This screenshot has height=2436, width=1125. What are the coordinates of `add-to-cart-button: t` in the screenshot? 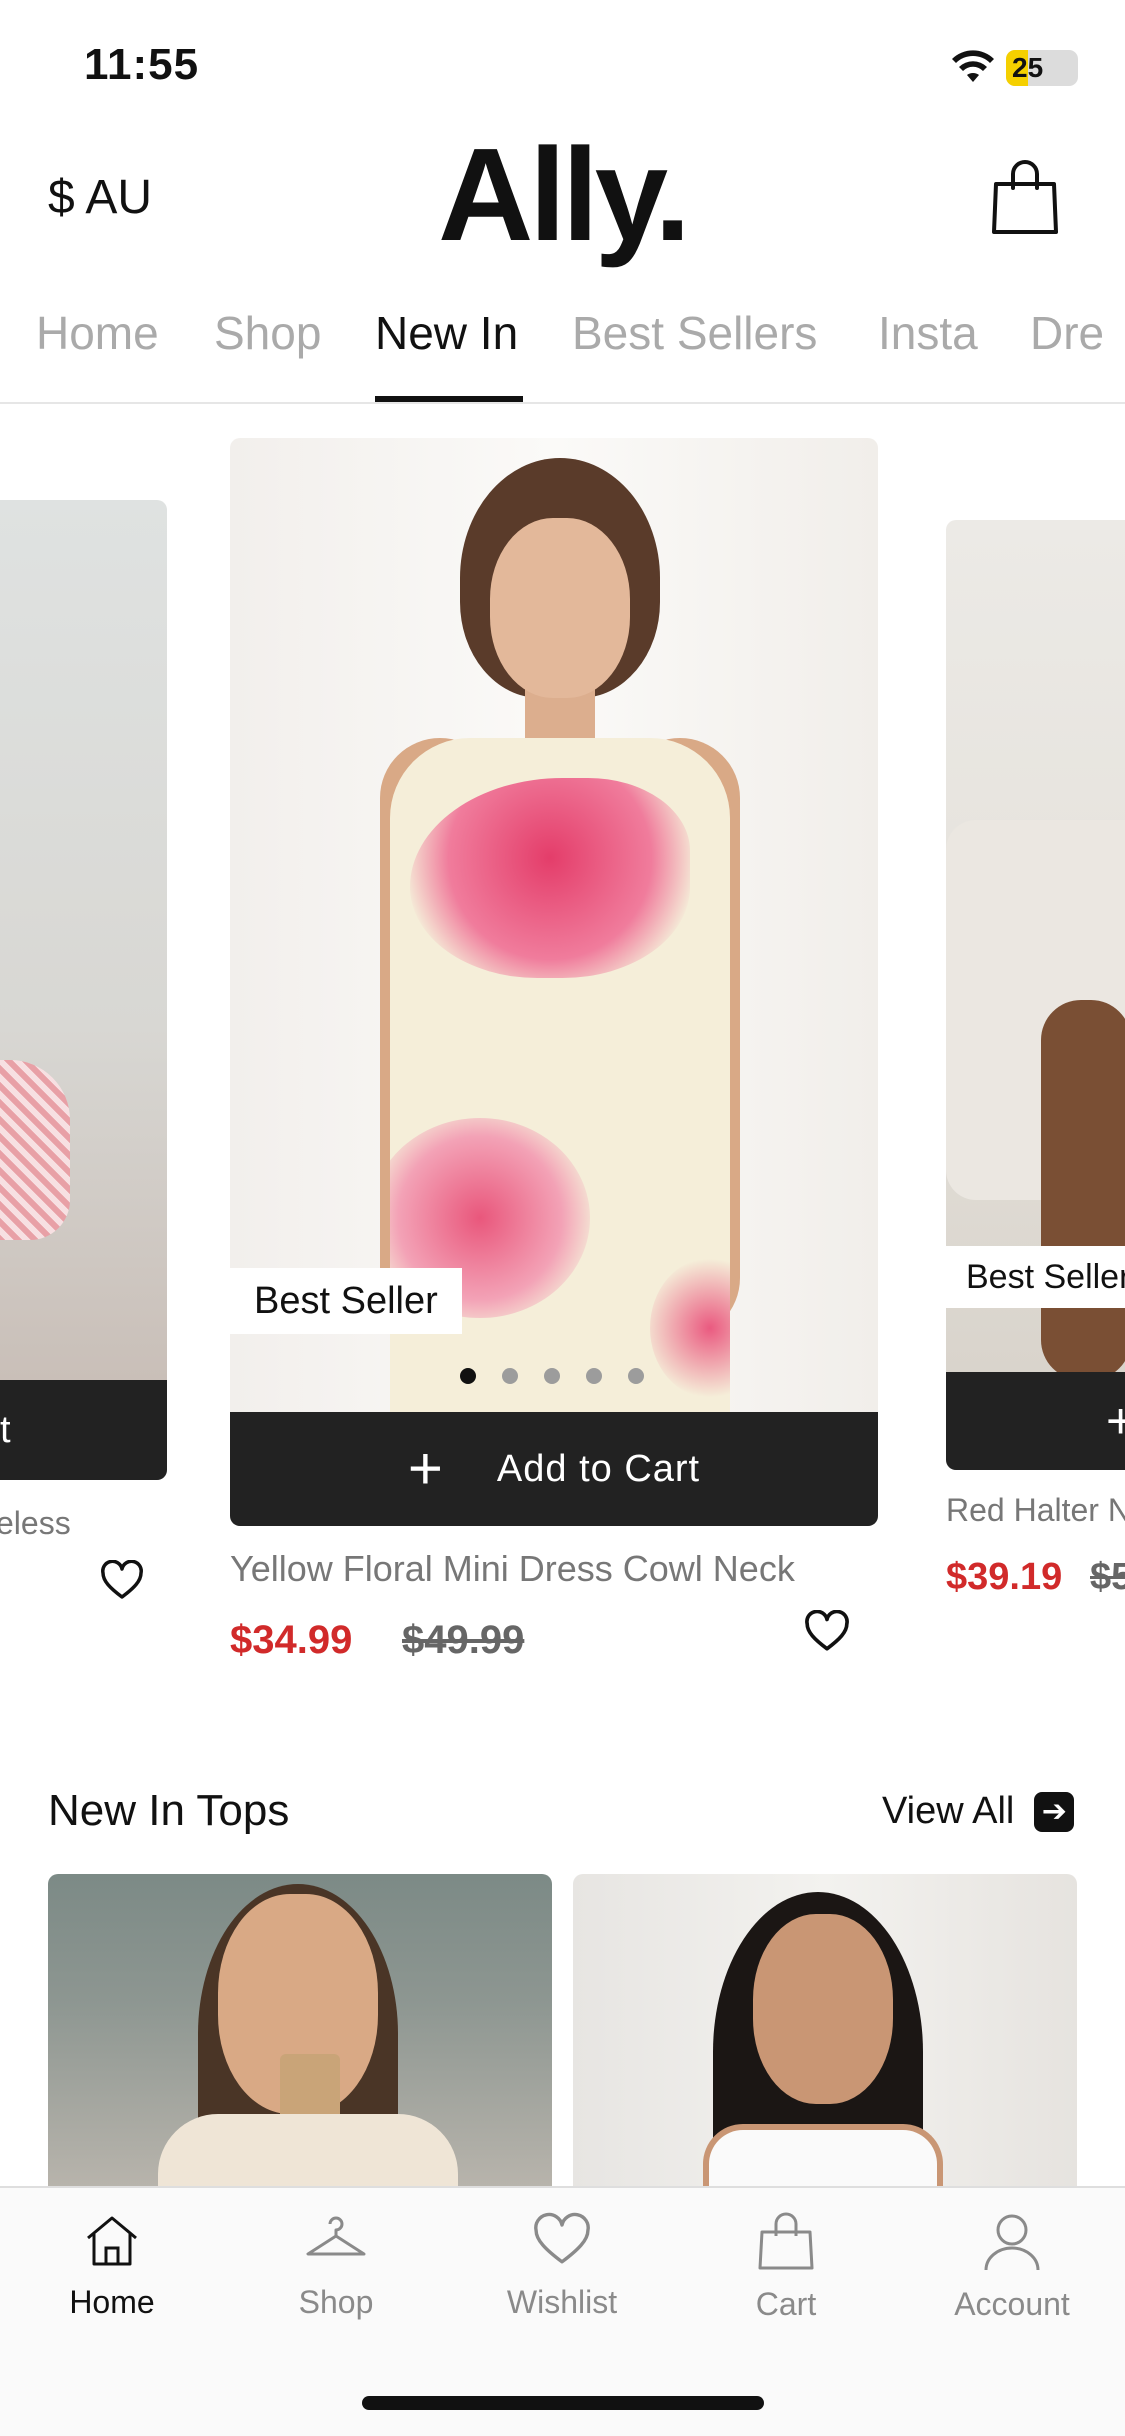 It's located at (83, 1430).